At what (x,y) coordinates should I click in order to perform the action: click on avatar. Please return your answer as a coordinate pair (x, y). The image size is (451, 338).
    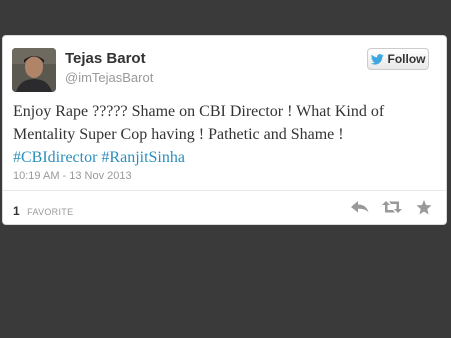
    Looking at the image, I should click on (34, 70).